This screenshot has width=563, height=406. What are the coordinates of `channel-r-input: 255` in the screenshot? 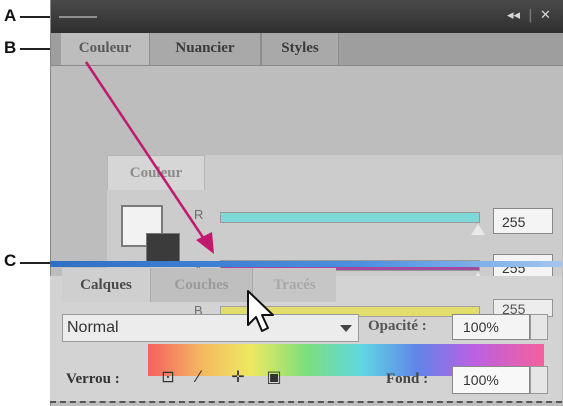 It's located at (523, 221).